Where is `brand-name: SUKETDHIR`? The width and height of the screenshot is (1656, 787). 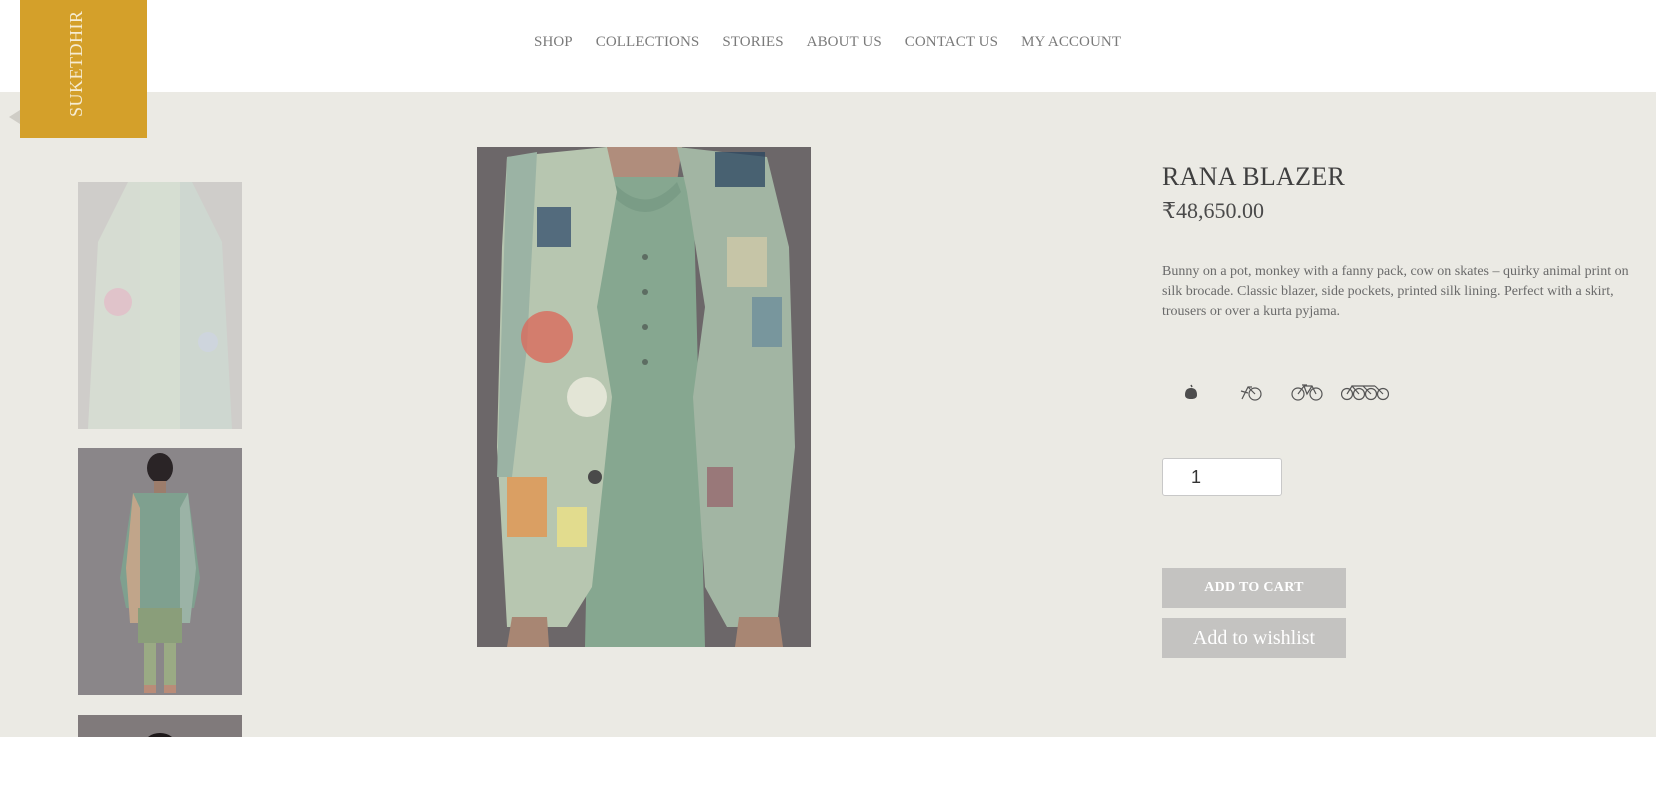 brand-name: SUKETDHIR is located at coordinates (76, 64).